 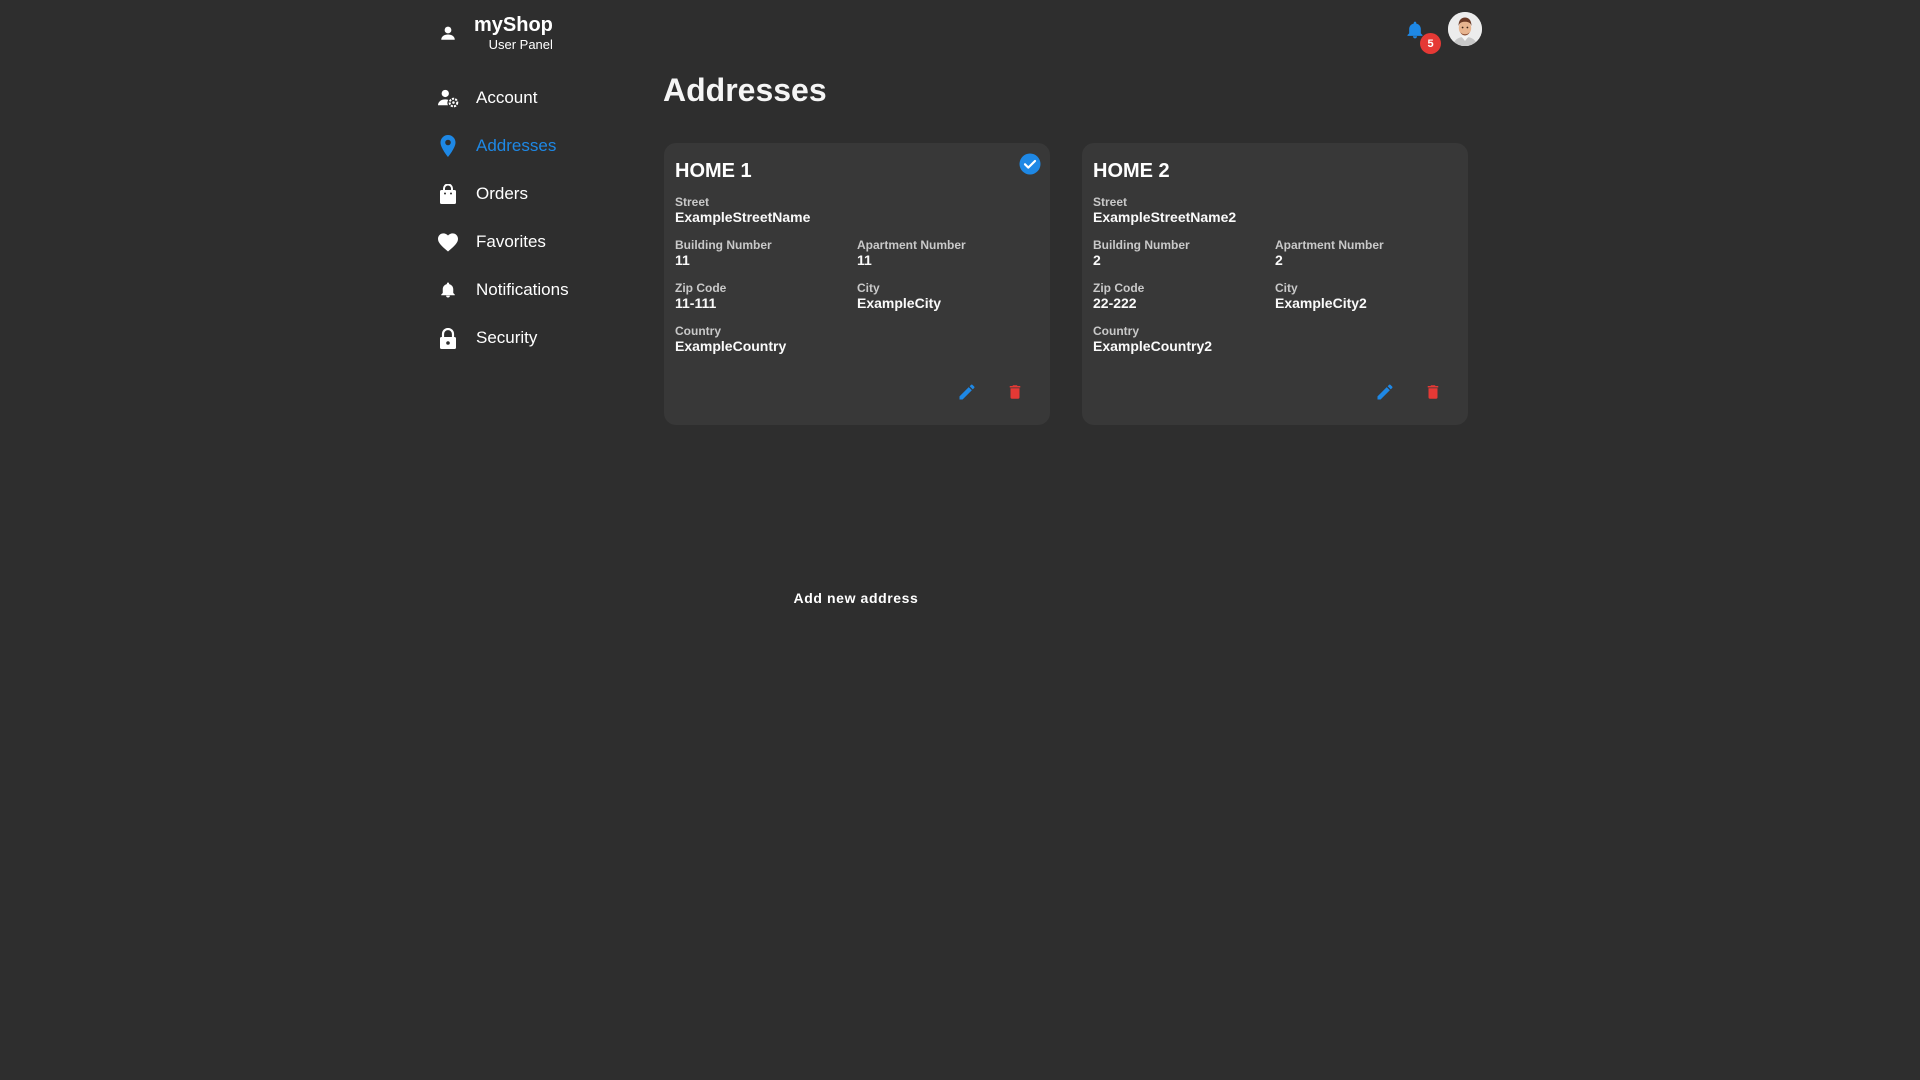 What do you see at coordinates (731, 346) in the screenshot?
I see `field-value: ExampleCountry` at bounding box center [731, 346].